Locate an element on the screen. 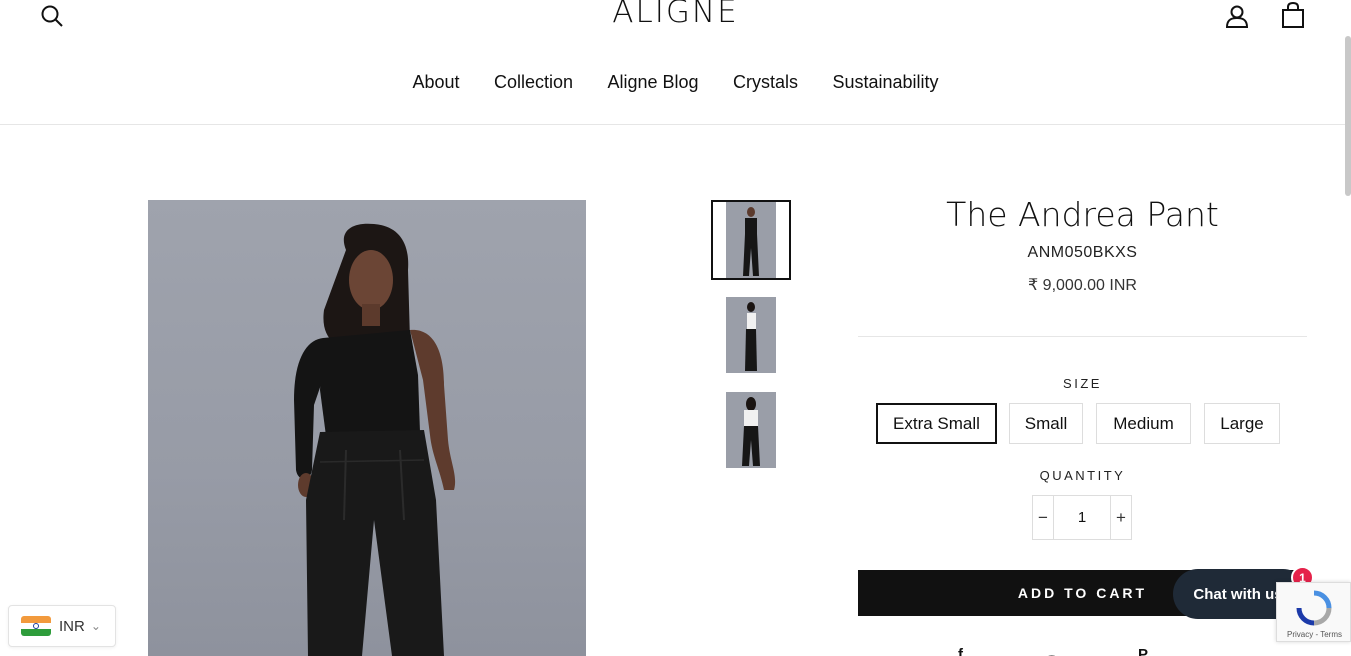  thumbnail-image-side is located at coordinates (751, 336).